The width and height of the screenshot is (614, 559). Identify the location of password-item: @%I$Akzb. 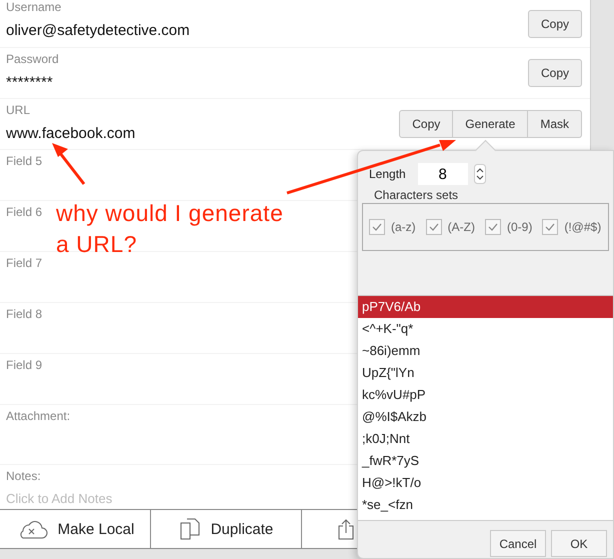
(485, 417).